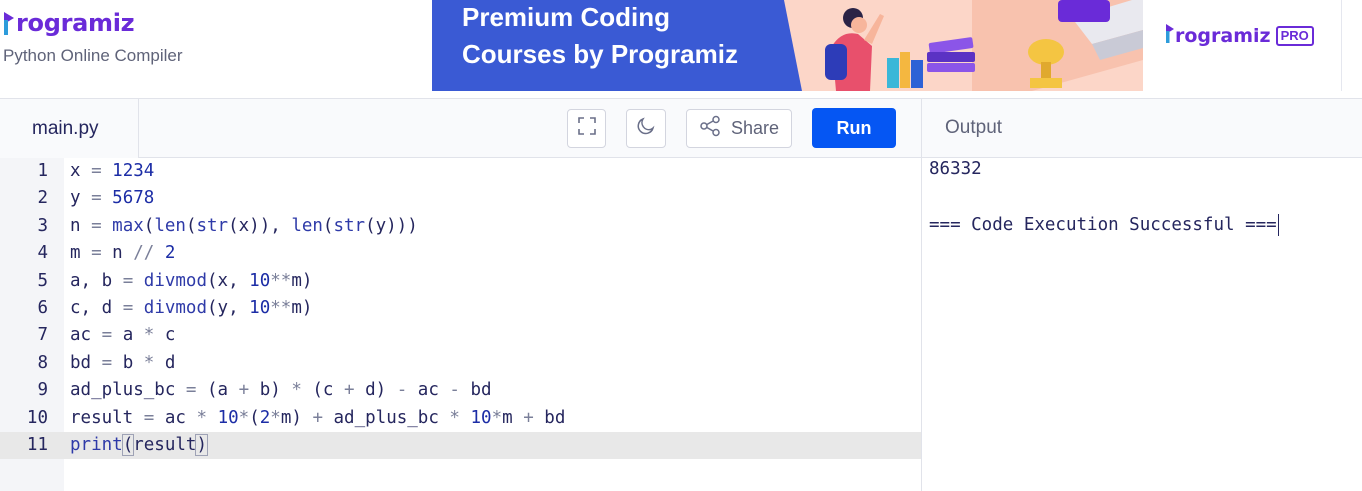 Image resolution: width=1362 pixels, height=491 pixels. What do you see at coordinates (460, 281) in the screenshot?
I see `code-line: 5 a, b = divmod(x, 10**m)` at bounding box center [460, 281].